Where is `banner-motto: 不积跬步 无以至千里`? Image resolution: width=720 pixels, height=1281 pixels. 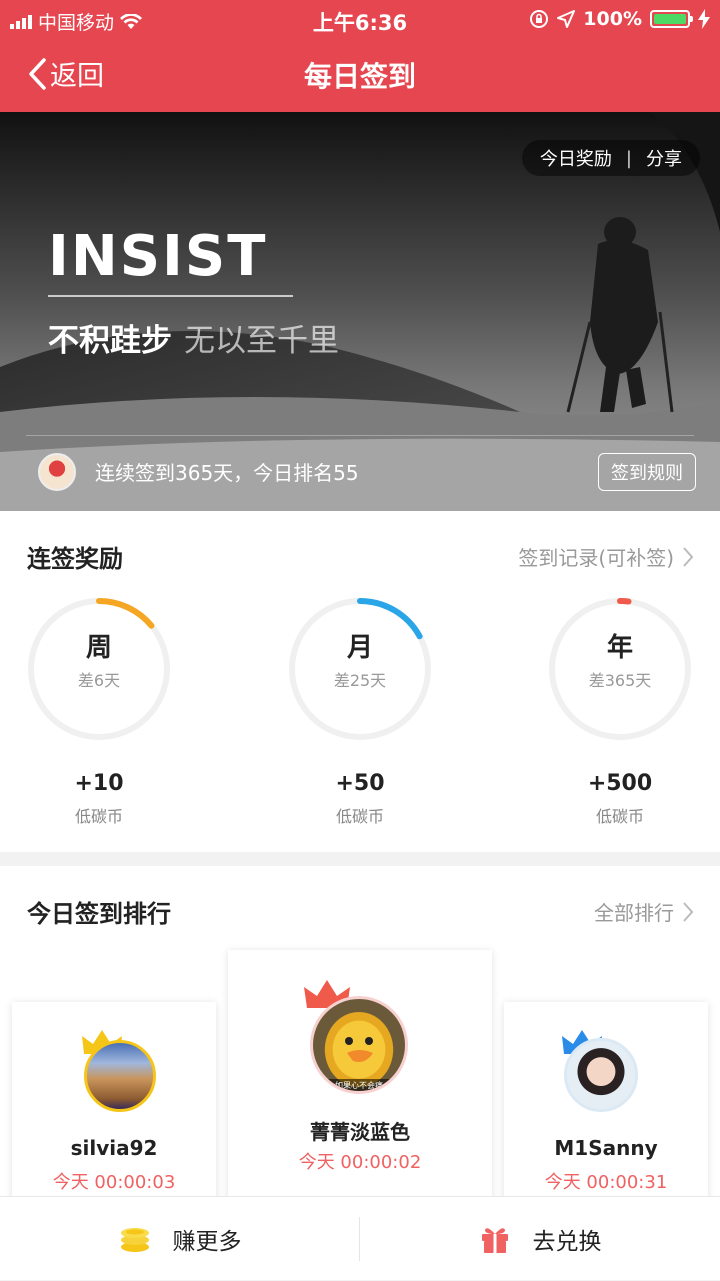
banner-motto: 不积跬步 无以至千里 is located at coordinates (193, 337).